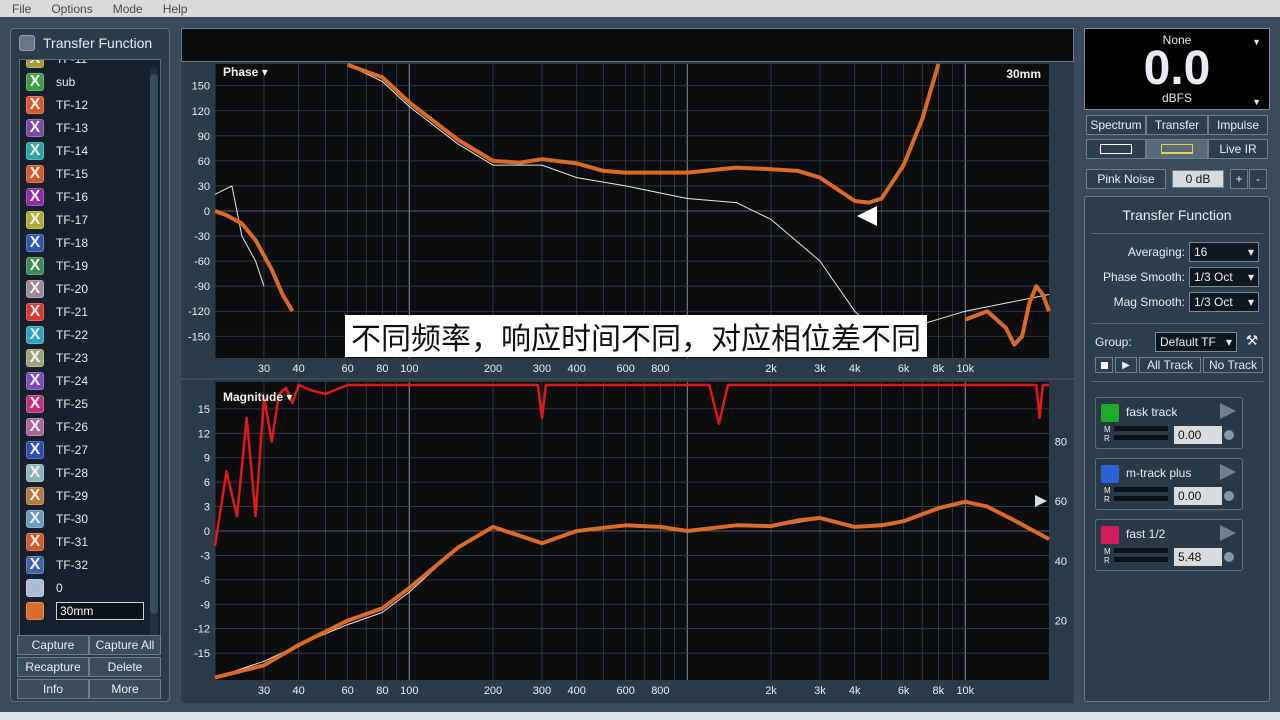 Image resolution: width=1280 pixels, height=720 pixels. I want to click on active-trace-item, so click(85, 611).